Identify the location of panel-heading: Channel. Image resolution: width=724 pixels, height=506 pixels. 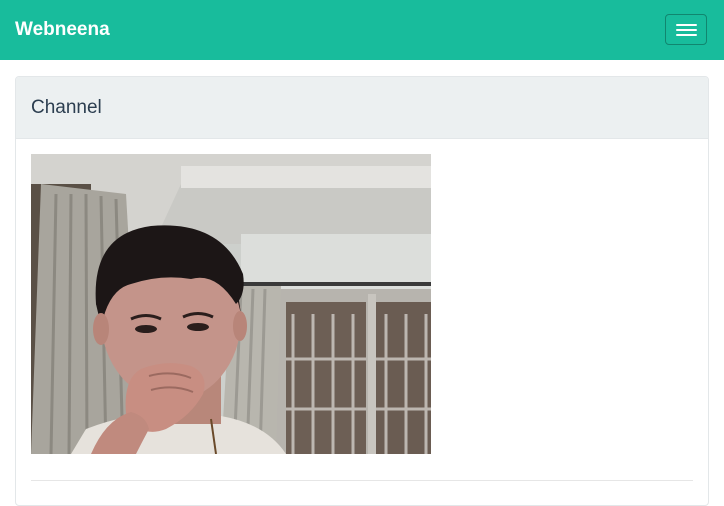
(362, 108).